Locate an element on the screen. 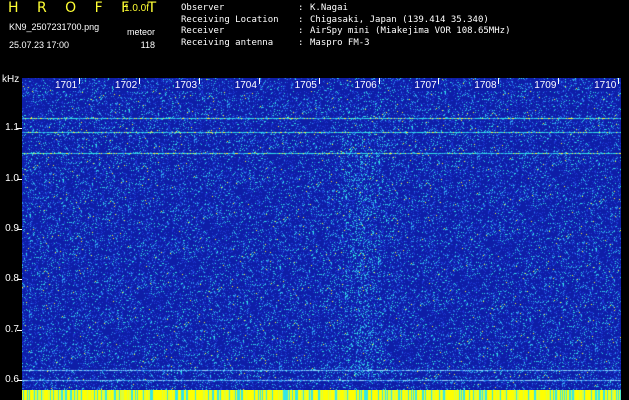 The height and width of the screenshot is (400, 629). mode-label: meteor is located at coordinates (140, 32).